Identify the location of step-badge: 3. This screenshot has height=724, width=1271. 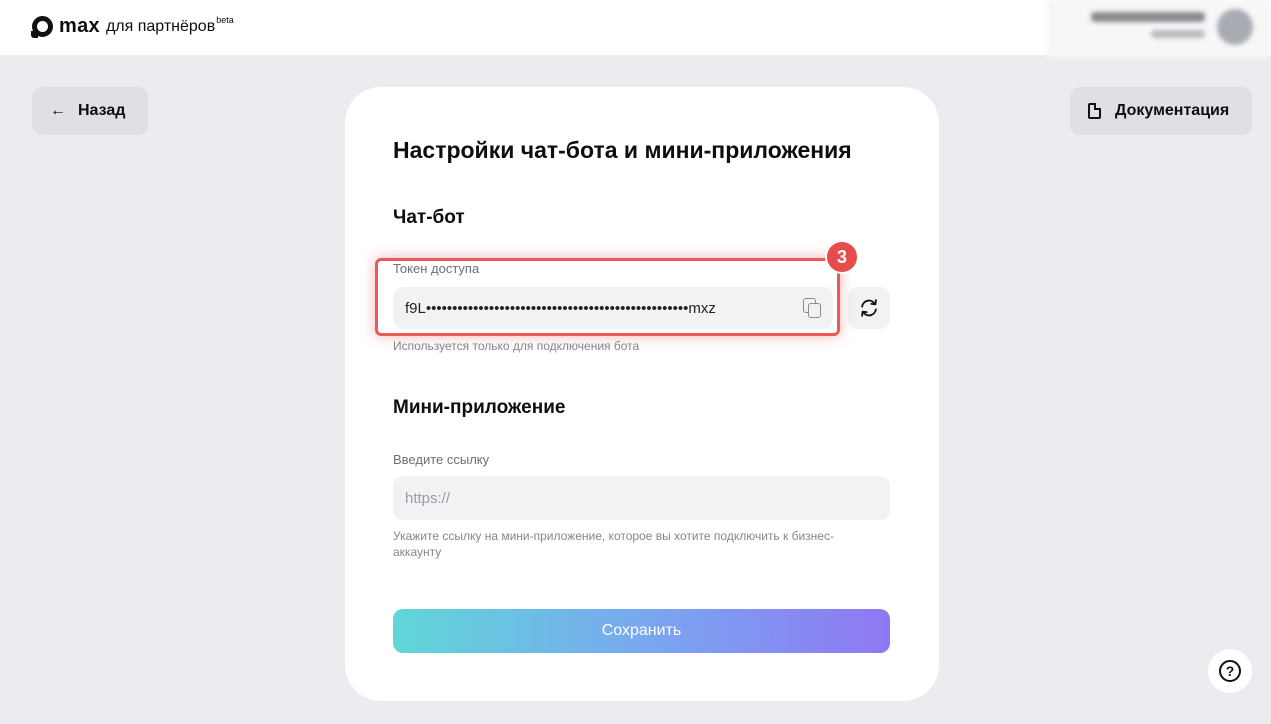
(842, 257).